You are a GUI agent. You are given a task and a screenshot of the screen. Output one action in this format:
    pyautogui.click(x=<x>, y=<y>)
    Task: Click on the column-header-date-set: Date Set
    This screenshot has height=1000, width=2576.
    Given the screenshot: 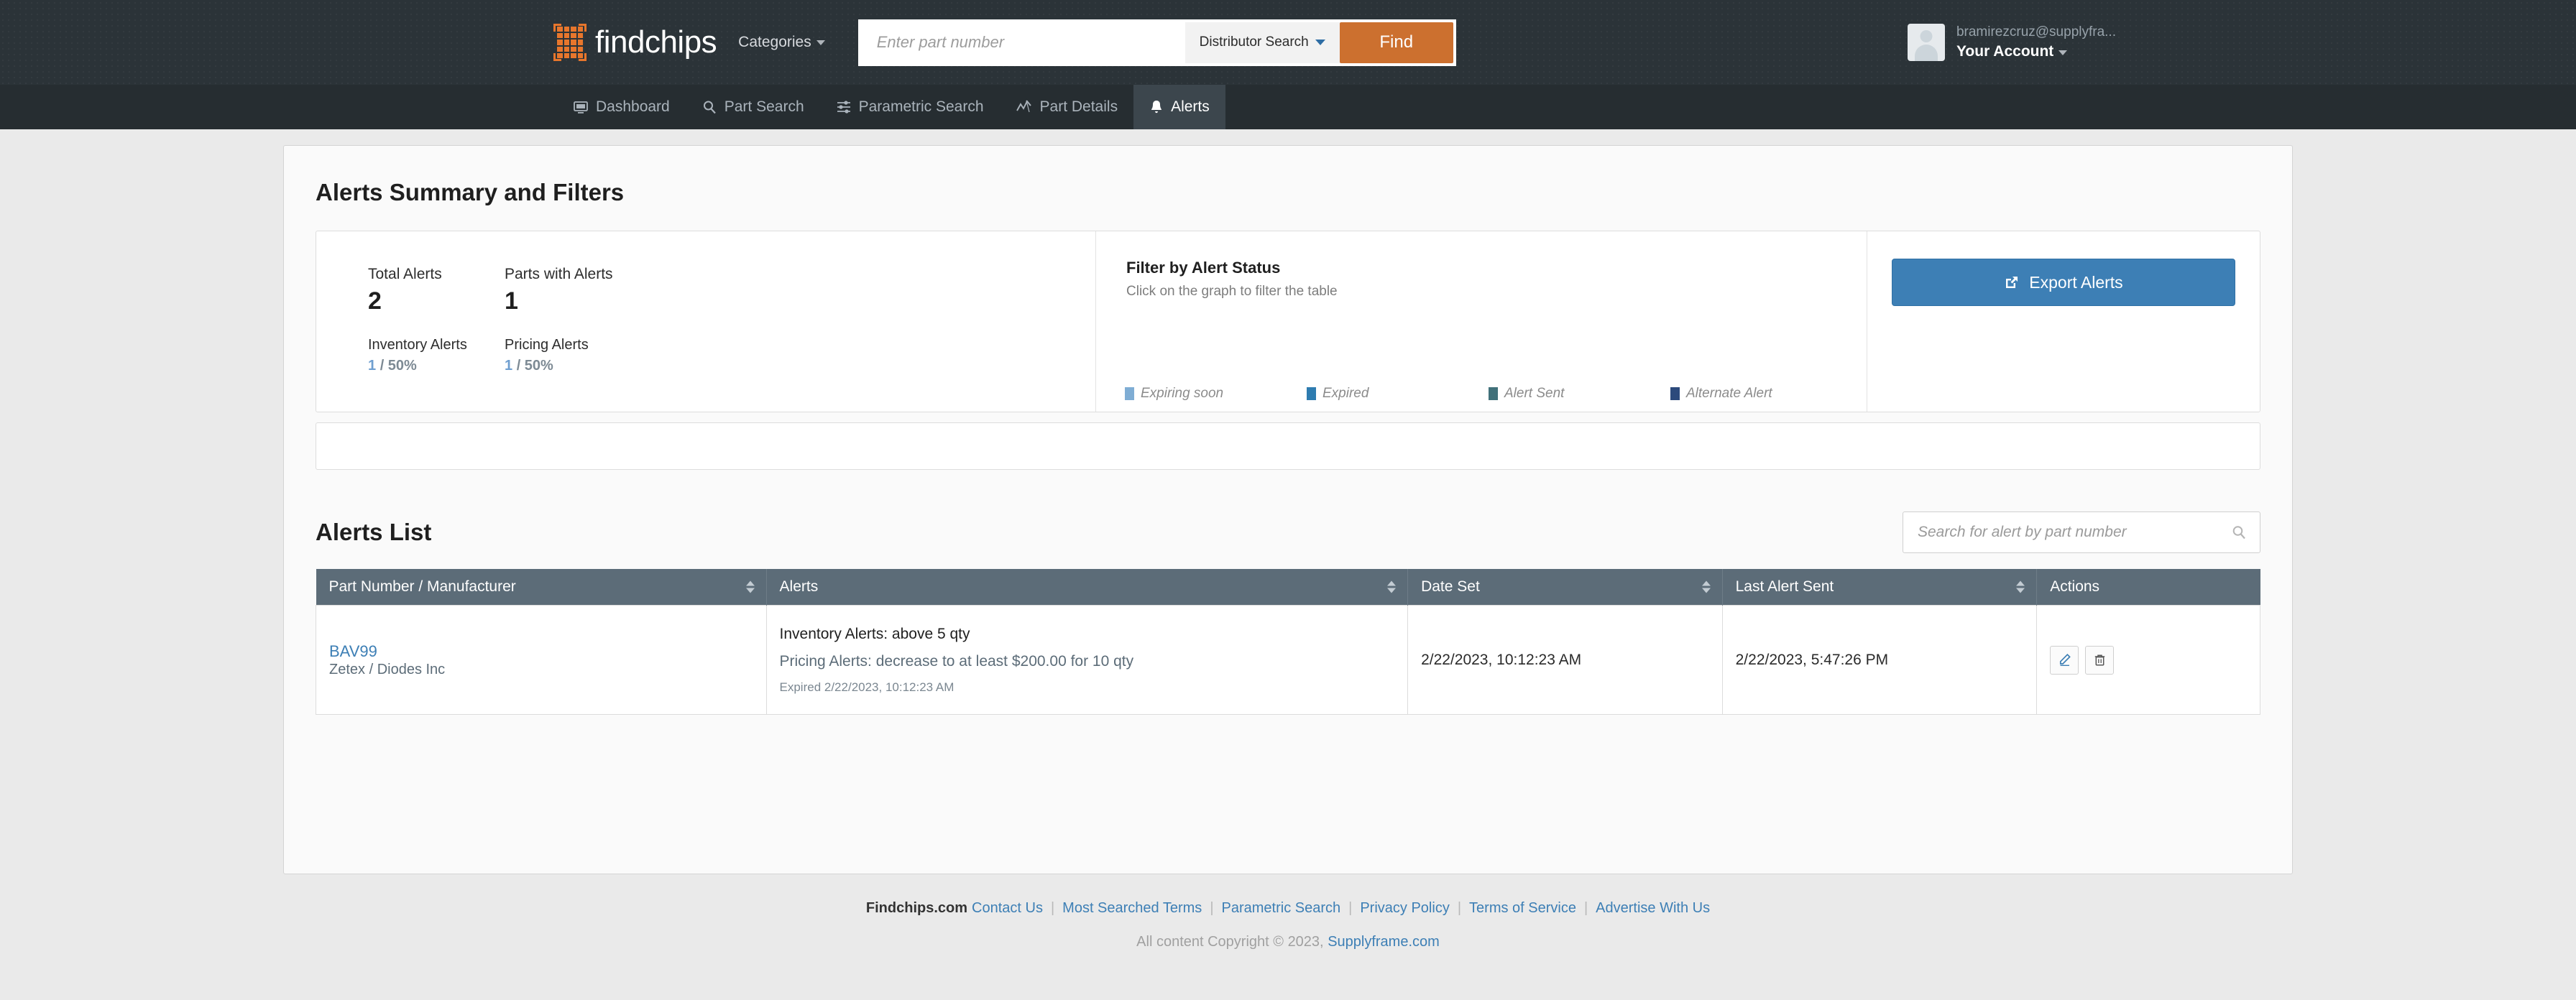 What is the action you would take?
    pyautogui.click(x=1565, y=587)
    